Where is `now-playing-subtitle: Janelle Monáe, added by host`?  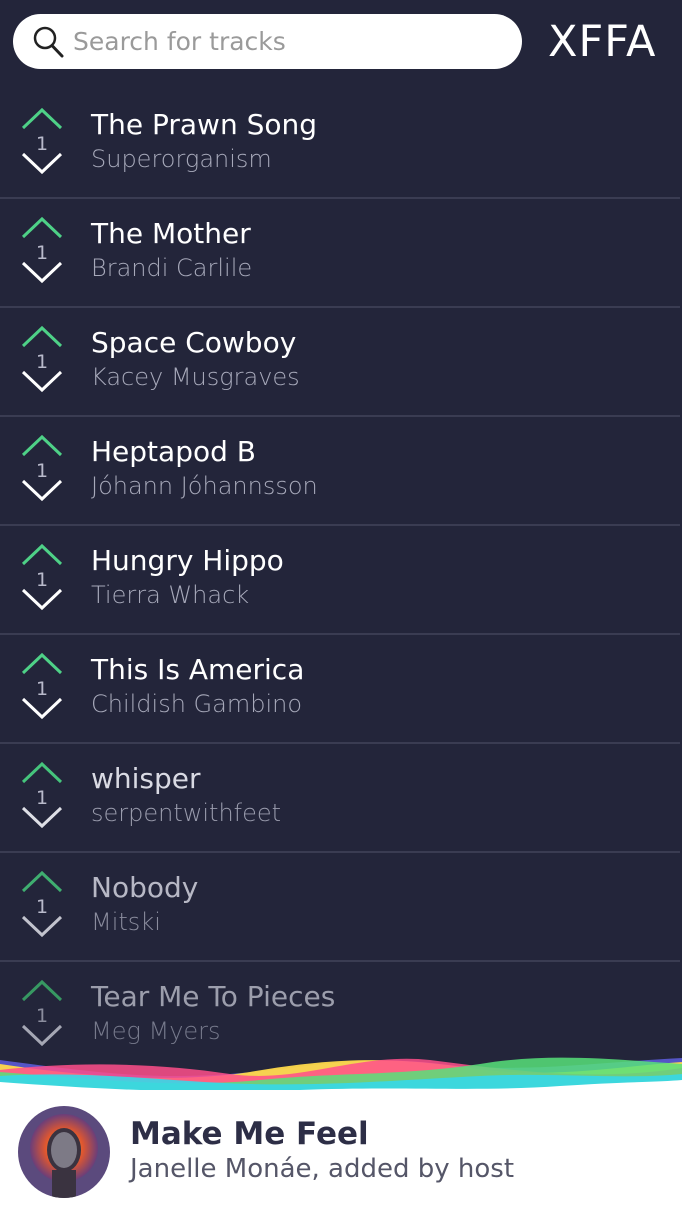
now-playing-subtitle: Janelle Monáe, added by host is located at coordinates (322, 1169).